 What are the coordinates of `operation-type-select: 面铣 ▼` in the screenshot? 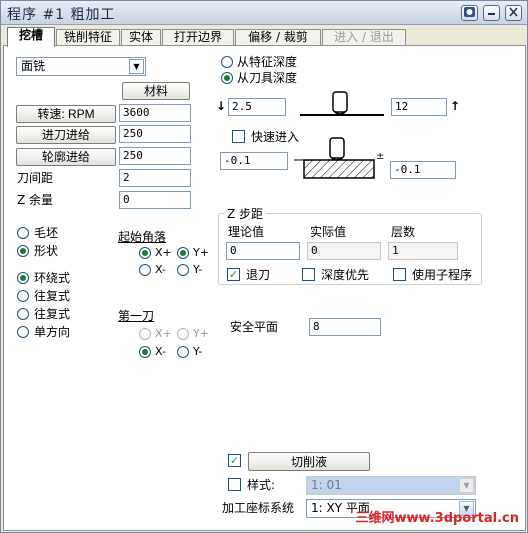 It's located at (81, 66).